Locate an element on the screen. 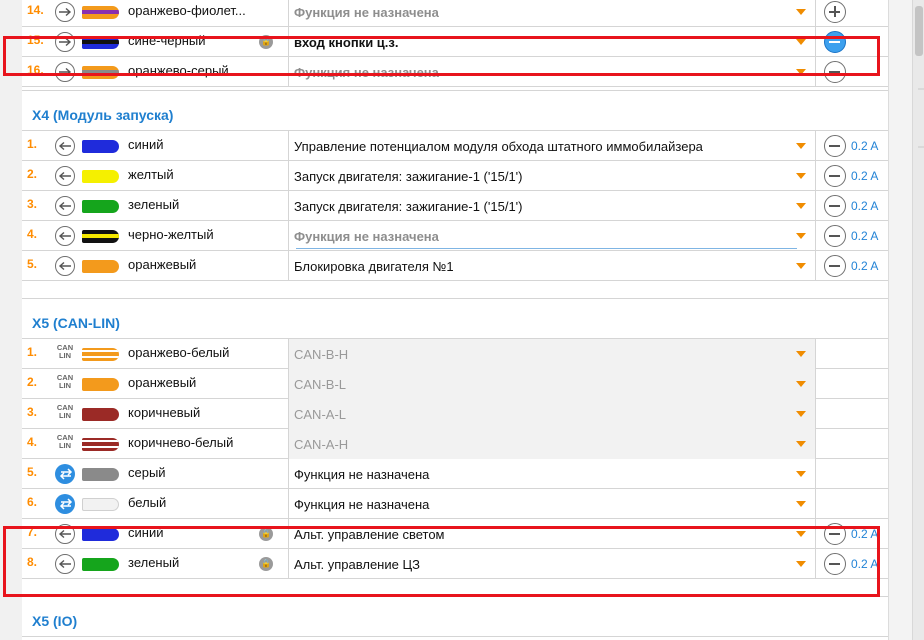  pin-number: 2. is located at coordinates (32, 382).